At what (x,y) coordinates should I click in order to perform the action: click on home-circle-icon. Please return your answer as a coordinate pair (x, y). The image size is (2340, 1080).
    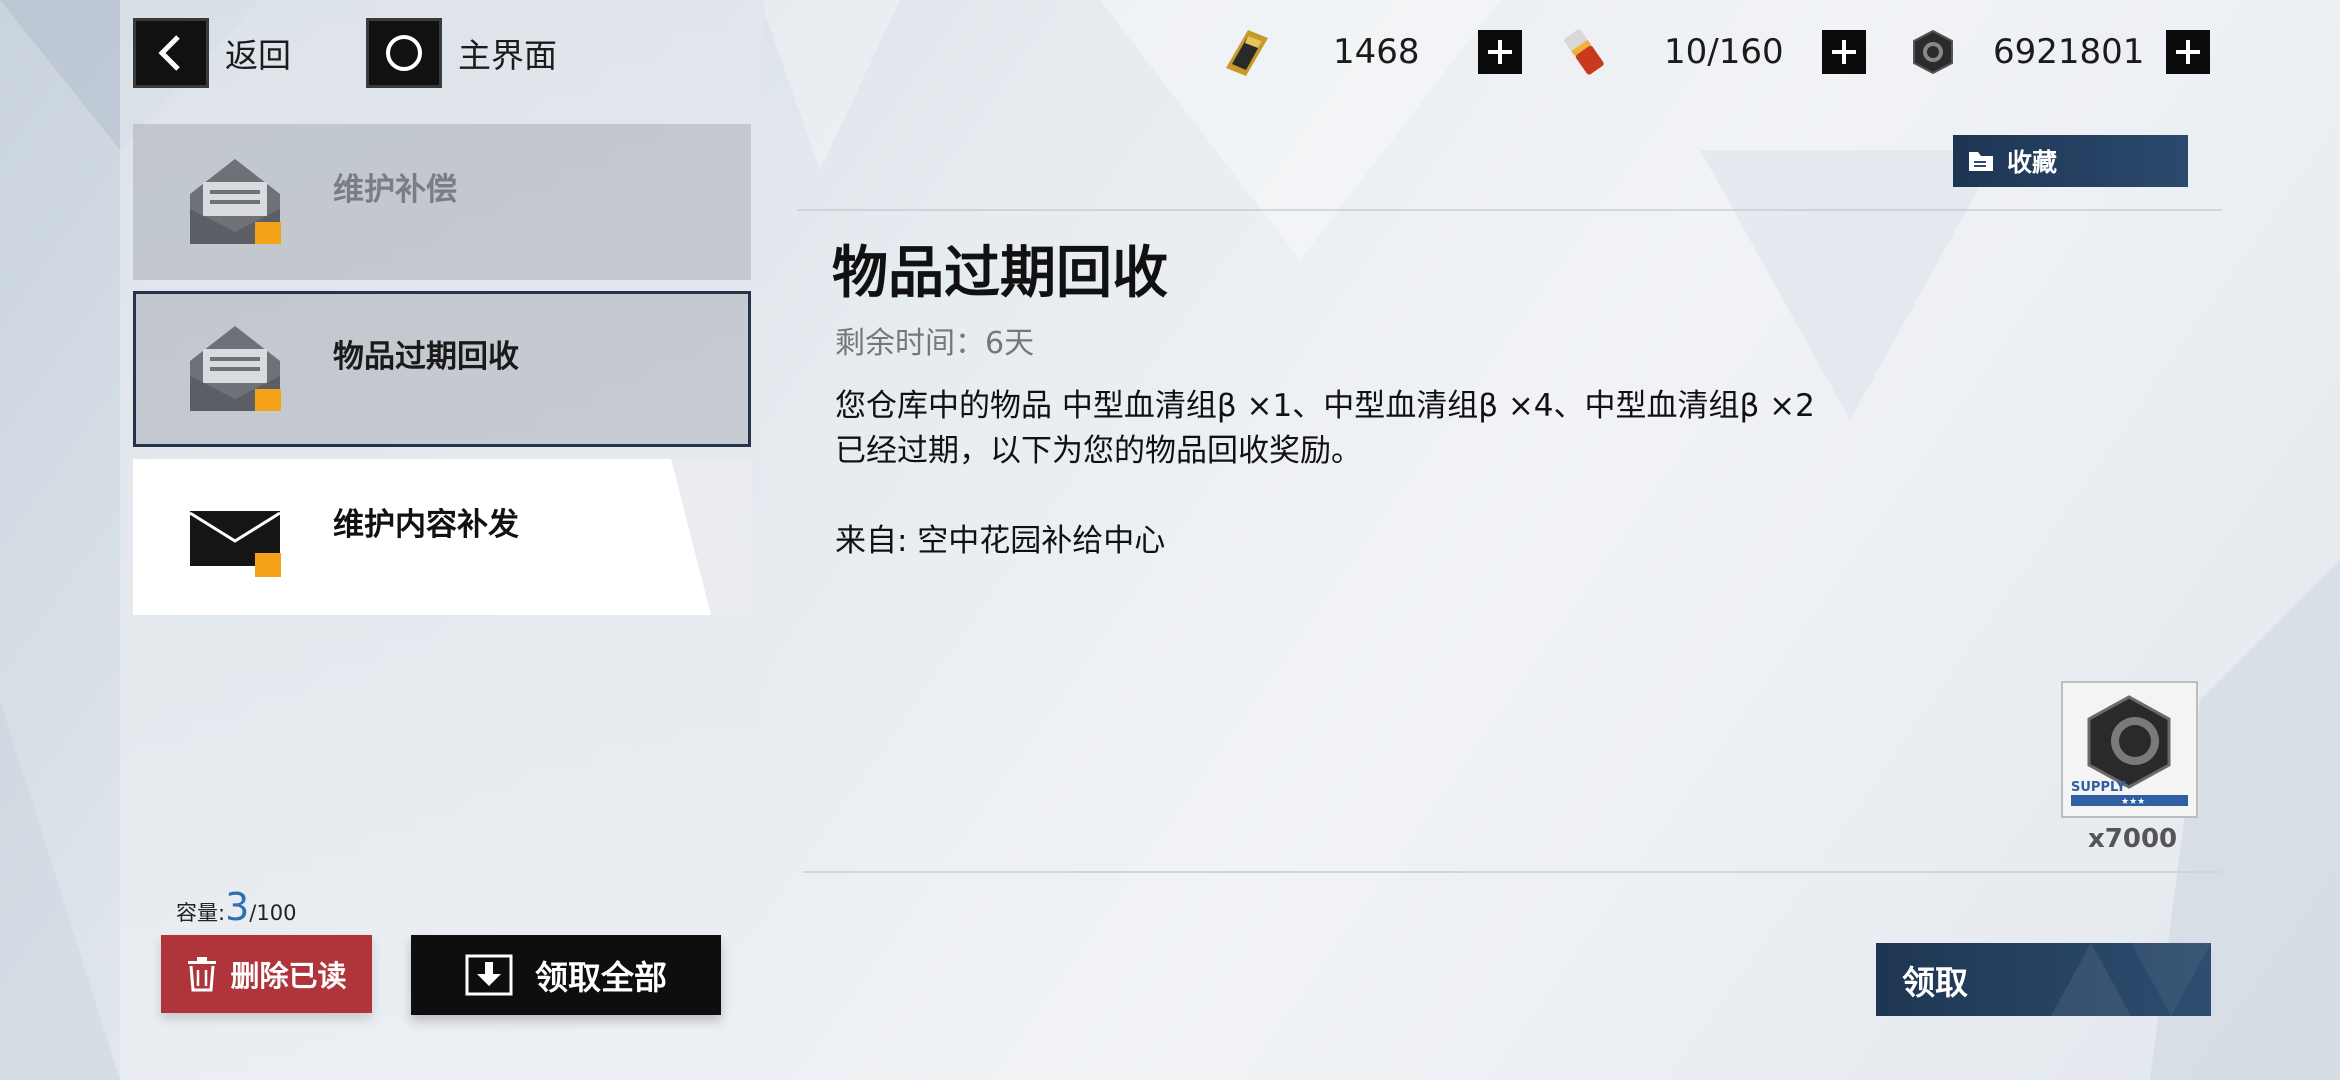
    Looking at the image, I should click on (404, 53).